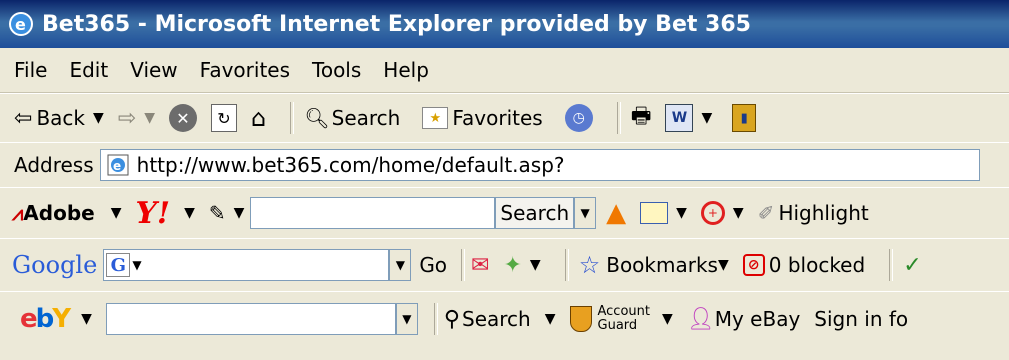 This screenshot has width=1009, height=360. What do you see at coordinates (153, 70) in the screenshot?
I see `menu-view: View` at bounding box center [153, 70].